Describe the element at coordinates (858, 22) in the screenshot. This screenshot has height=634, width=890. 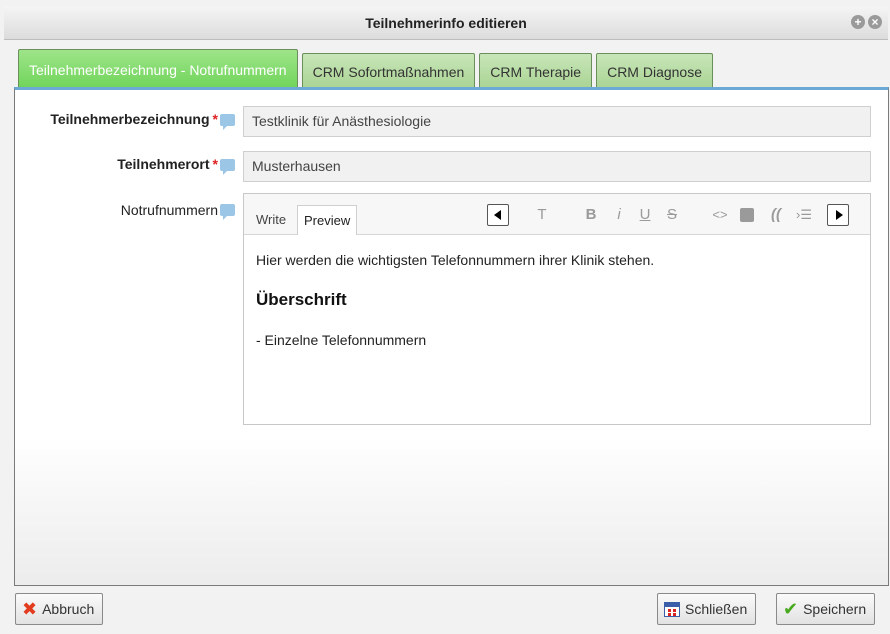
I see `plus-icon: +` at that location.